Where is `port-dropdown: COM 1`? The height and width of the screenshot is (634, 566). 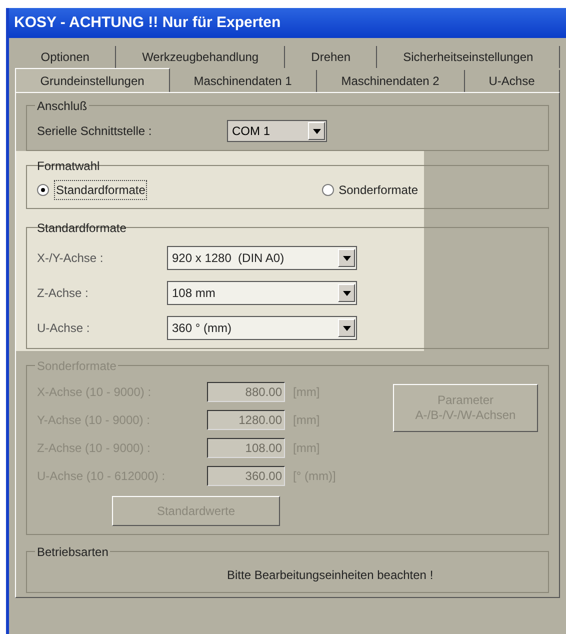 port-dropdown: COM 1 is located at coordinates (277, 131).